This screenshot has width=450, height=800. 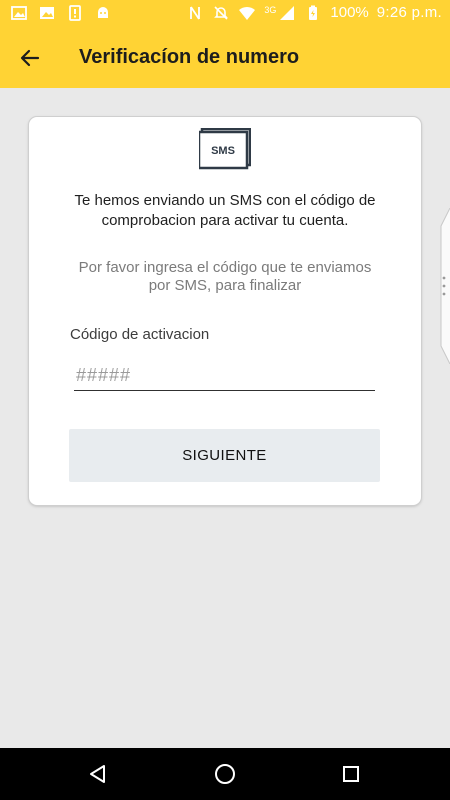 What do you see at coordinates (225, 285) in the screenshot?
I see `instruction-message-line-2: por SMS, para finalizar` at bounding box center [225, 285].